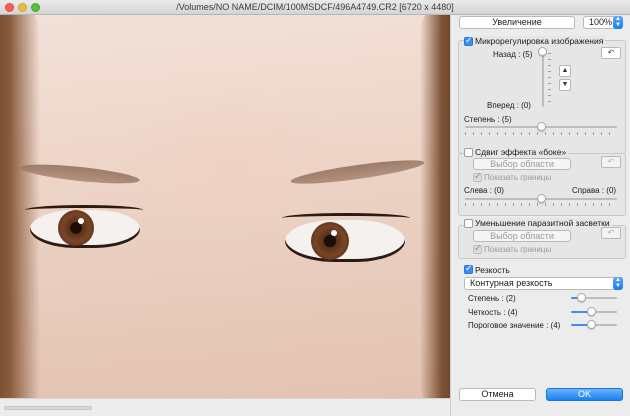  Describe the element at coordinates (565, 71) in the screenshot. I see `microadjust-up-icon: ▲` at that location.